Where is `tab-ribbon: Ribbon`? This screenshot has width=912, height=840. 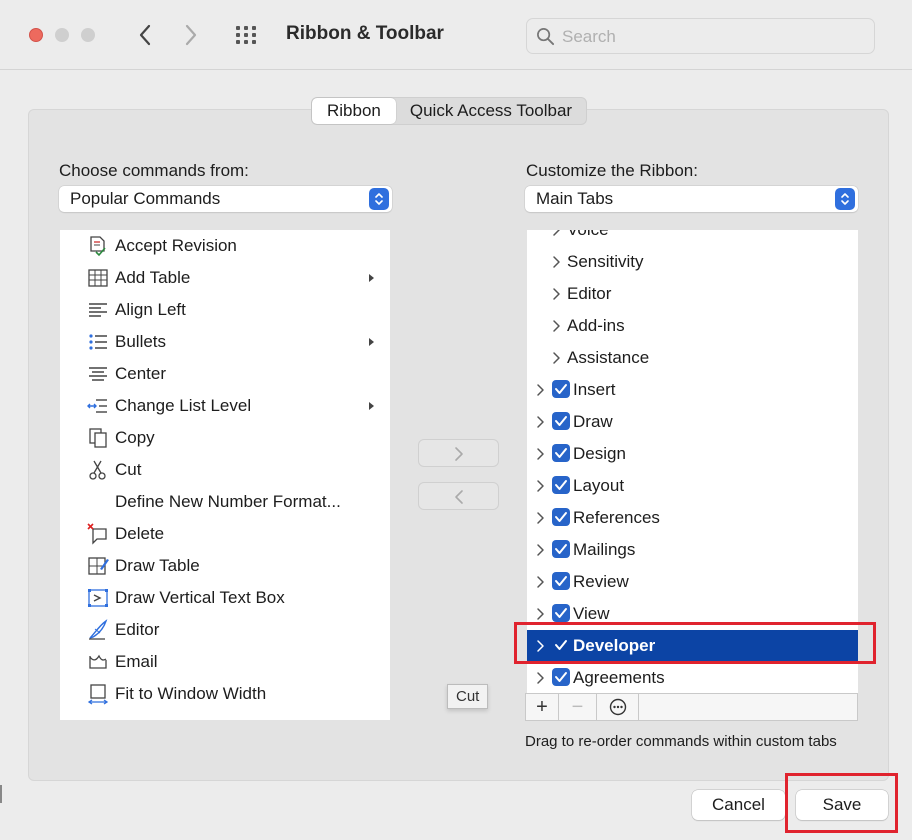
tab-ribbon: Ribbon is located at coordinates (354, 111).